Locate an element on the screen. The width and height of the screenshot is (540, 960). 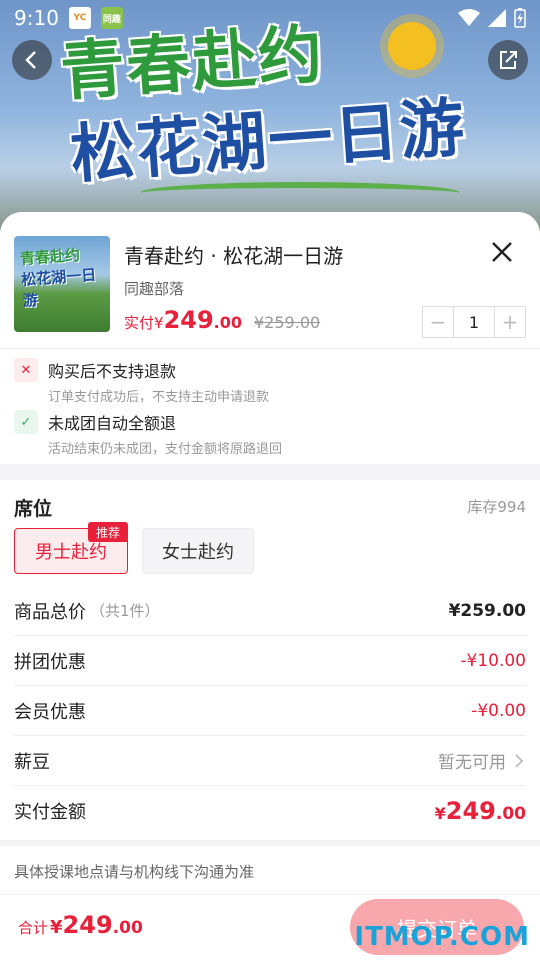
row-bean: 薪豆 暂无可用 is located at coordinates (270, 761).